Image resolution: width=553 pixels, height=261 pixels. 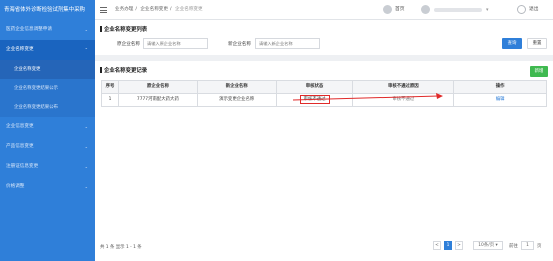 I want to click on records-panel-title: 企业名称变更记录, so click(x=123, y=70).